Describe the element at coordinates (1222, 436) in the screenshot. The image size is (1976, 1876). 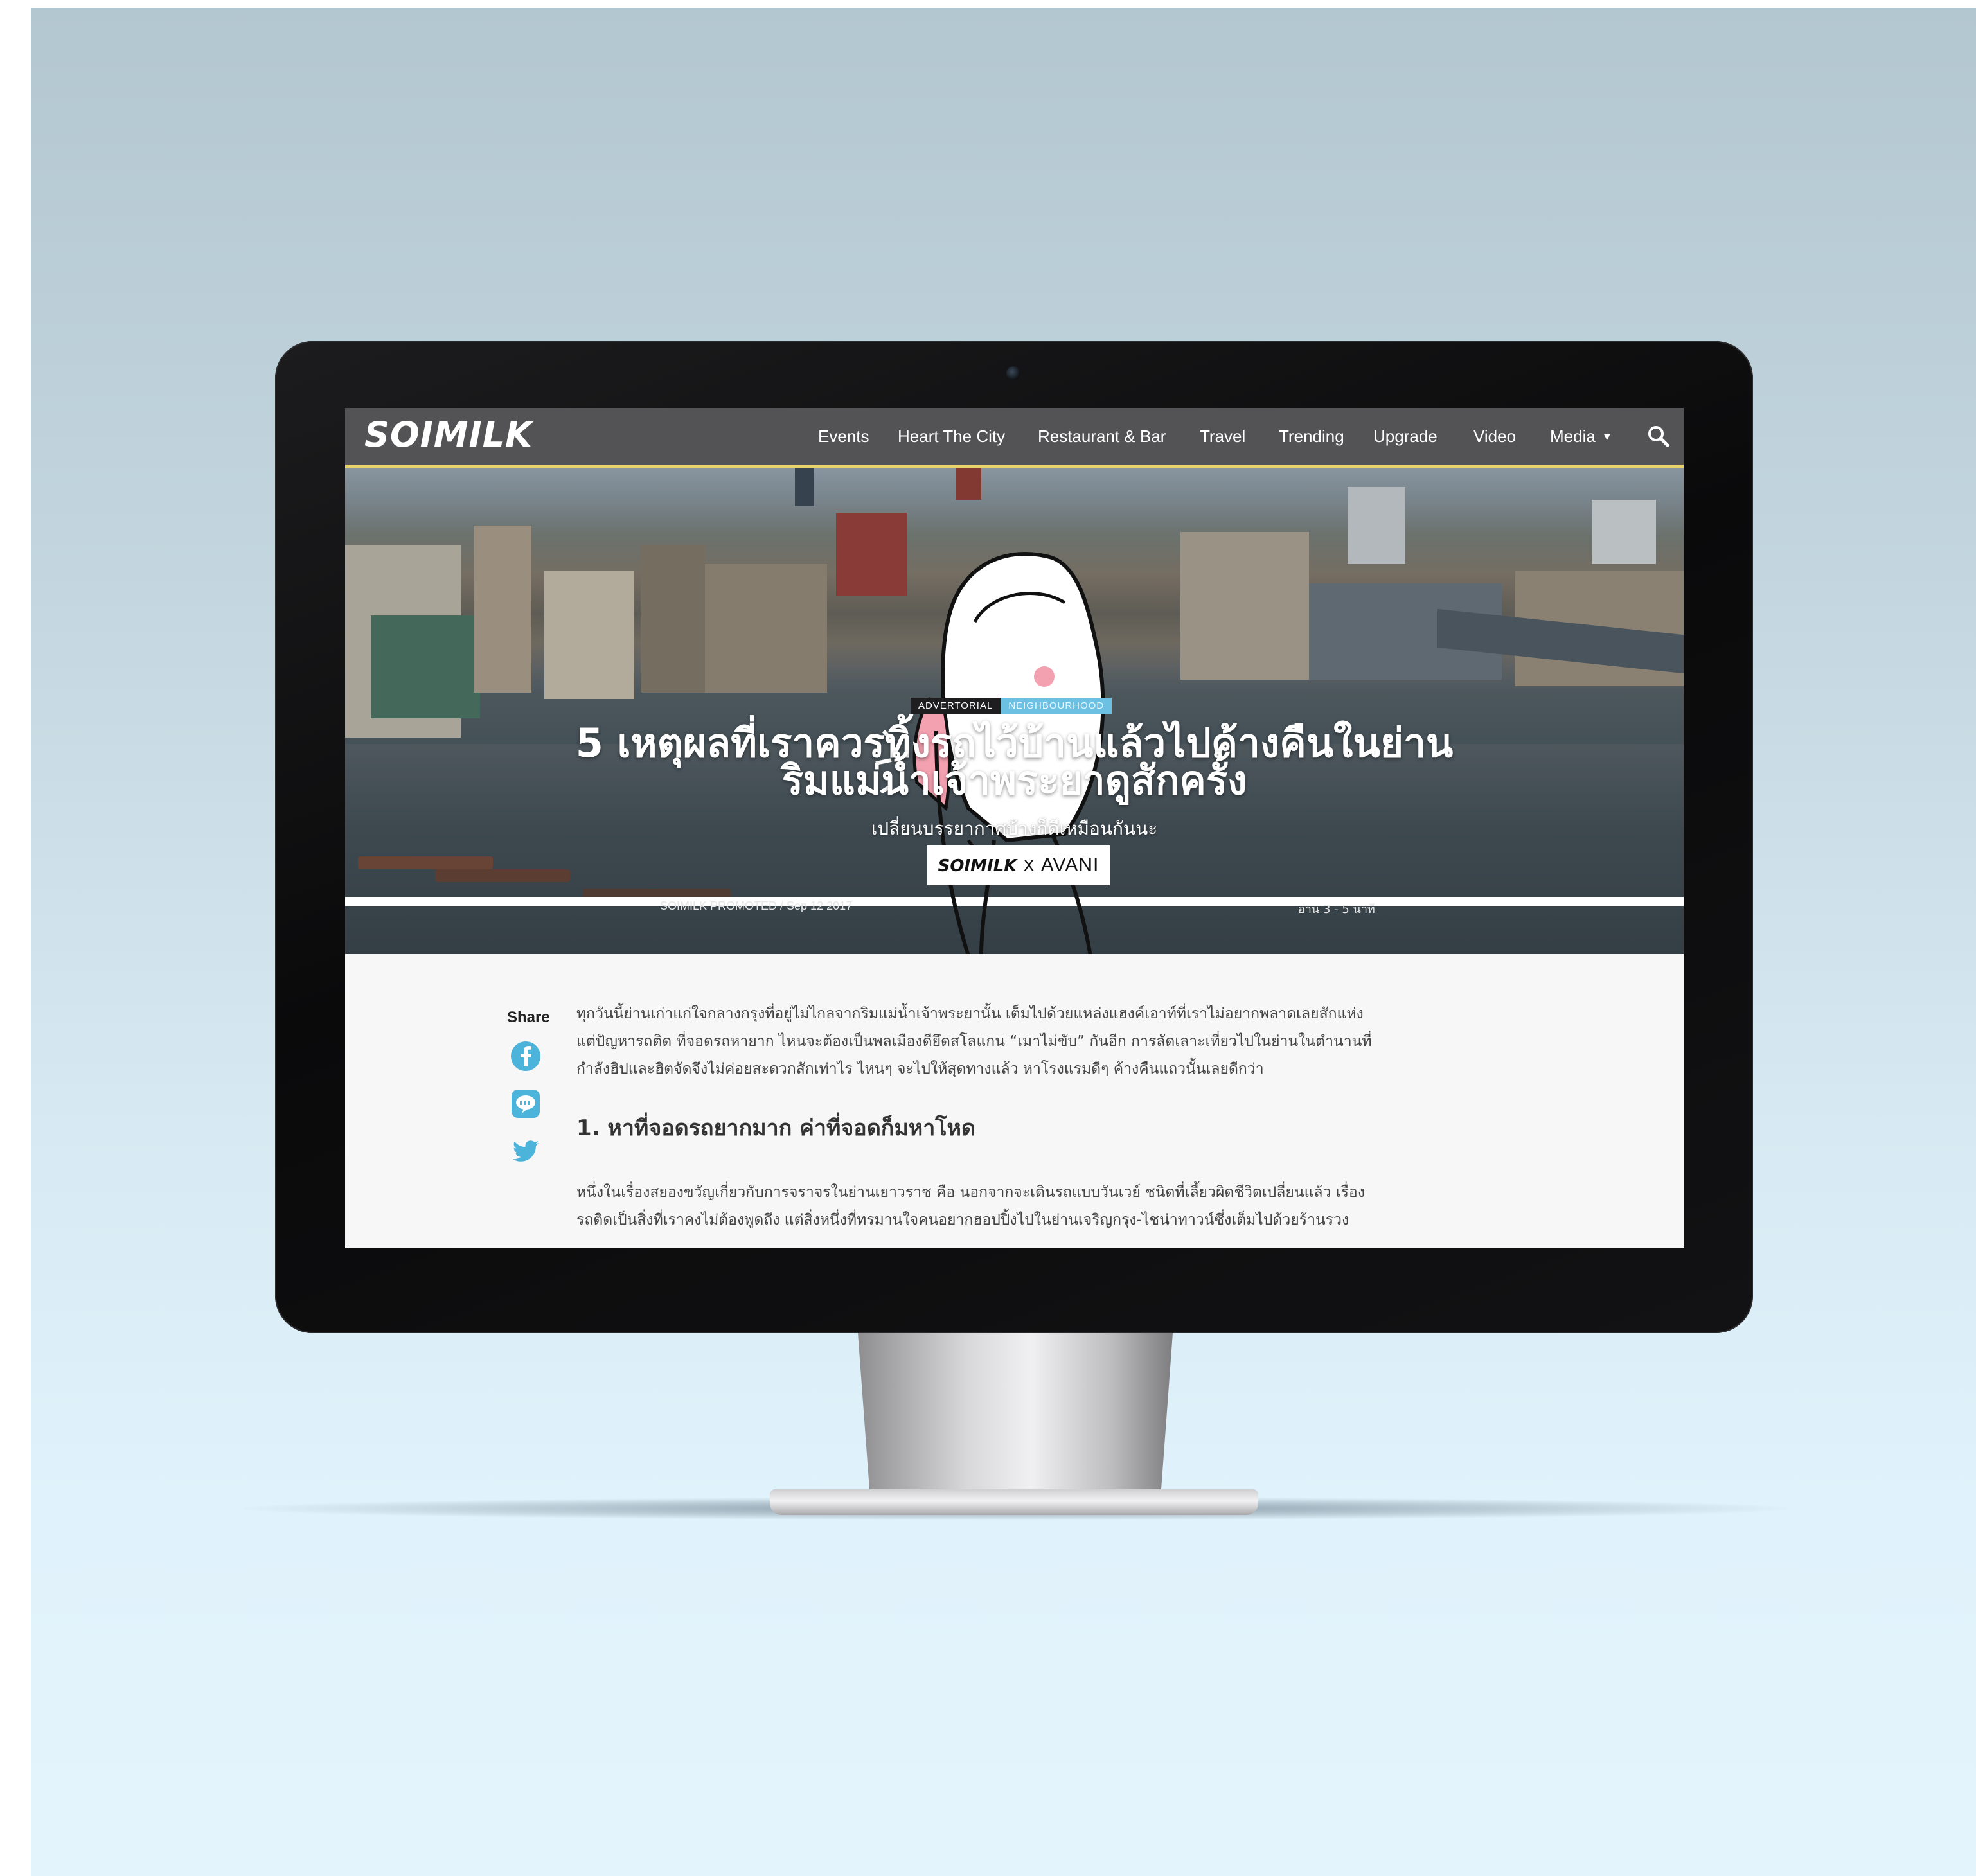
I see `nav-item-travel: Travel` at that location.